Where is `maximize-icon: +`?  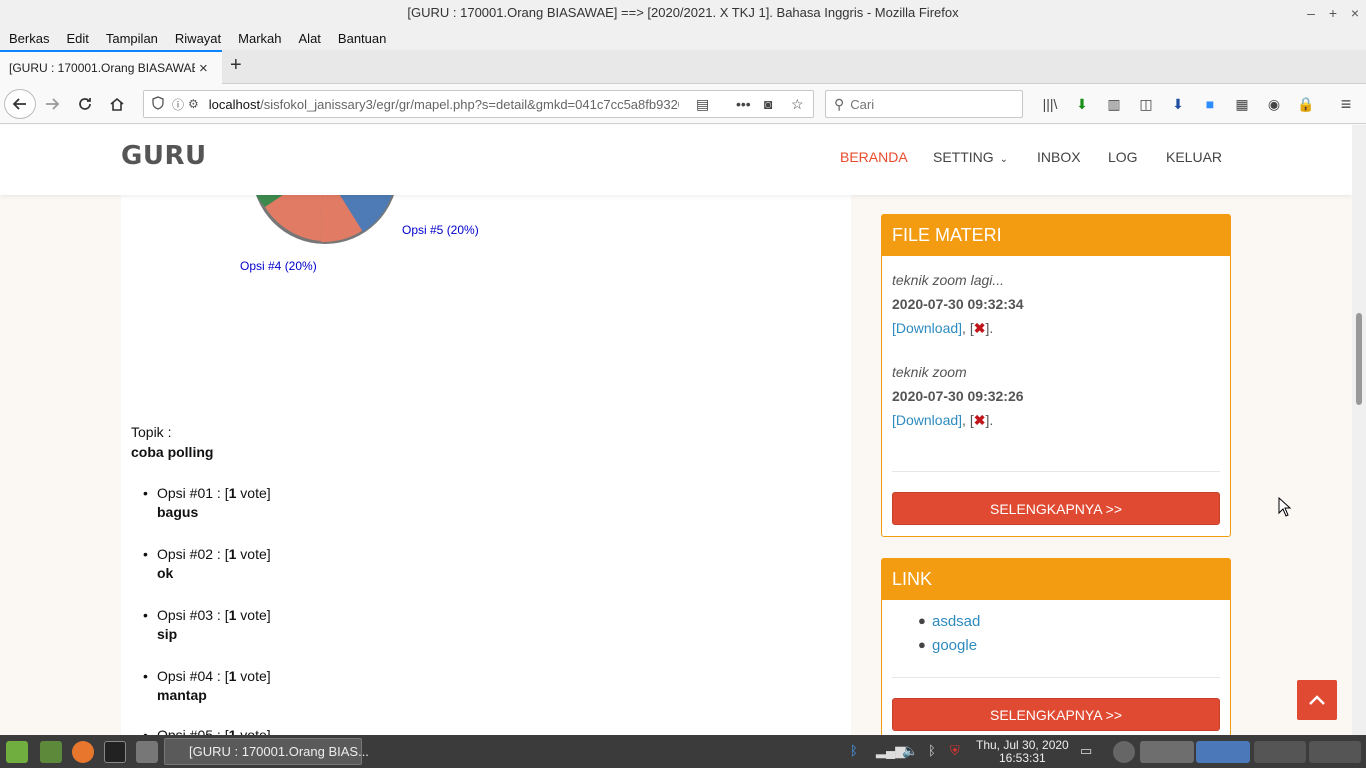
maximize-icon: + is located at coordinates (1333, 13).